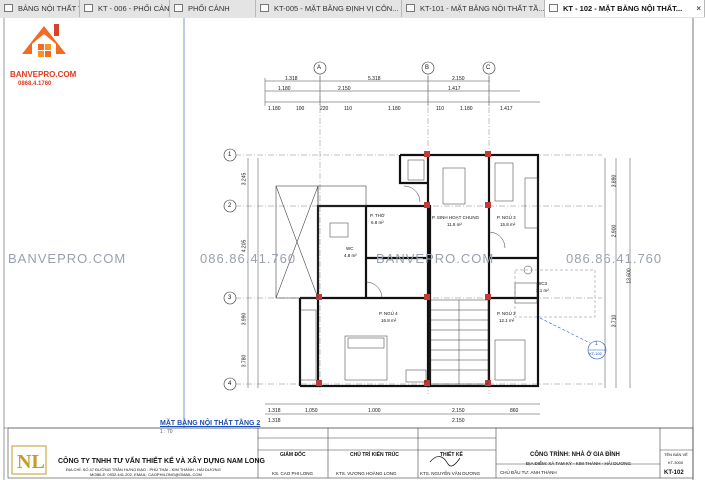 The height and width of the screenshot is (480, 705). Describe the element at coordinates (451, 455) in the screenshot. I see `role-designer: THIẾT KẾ` at that location.